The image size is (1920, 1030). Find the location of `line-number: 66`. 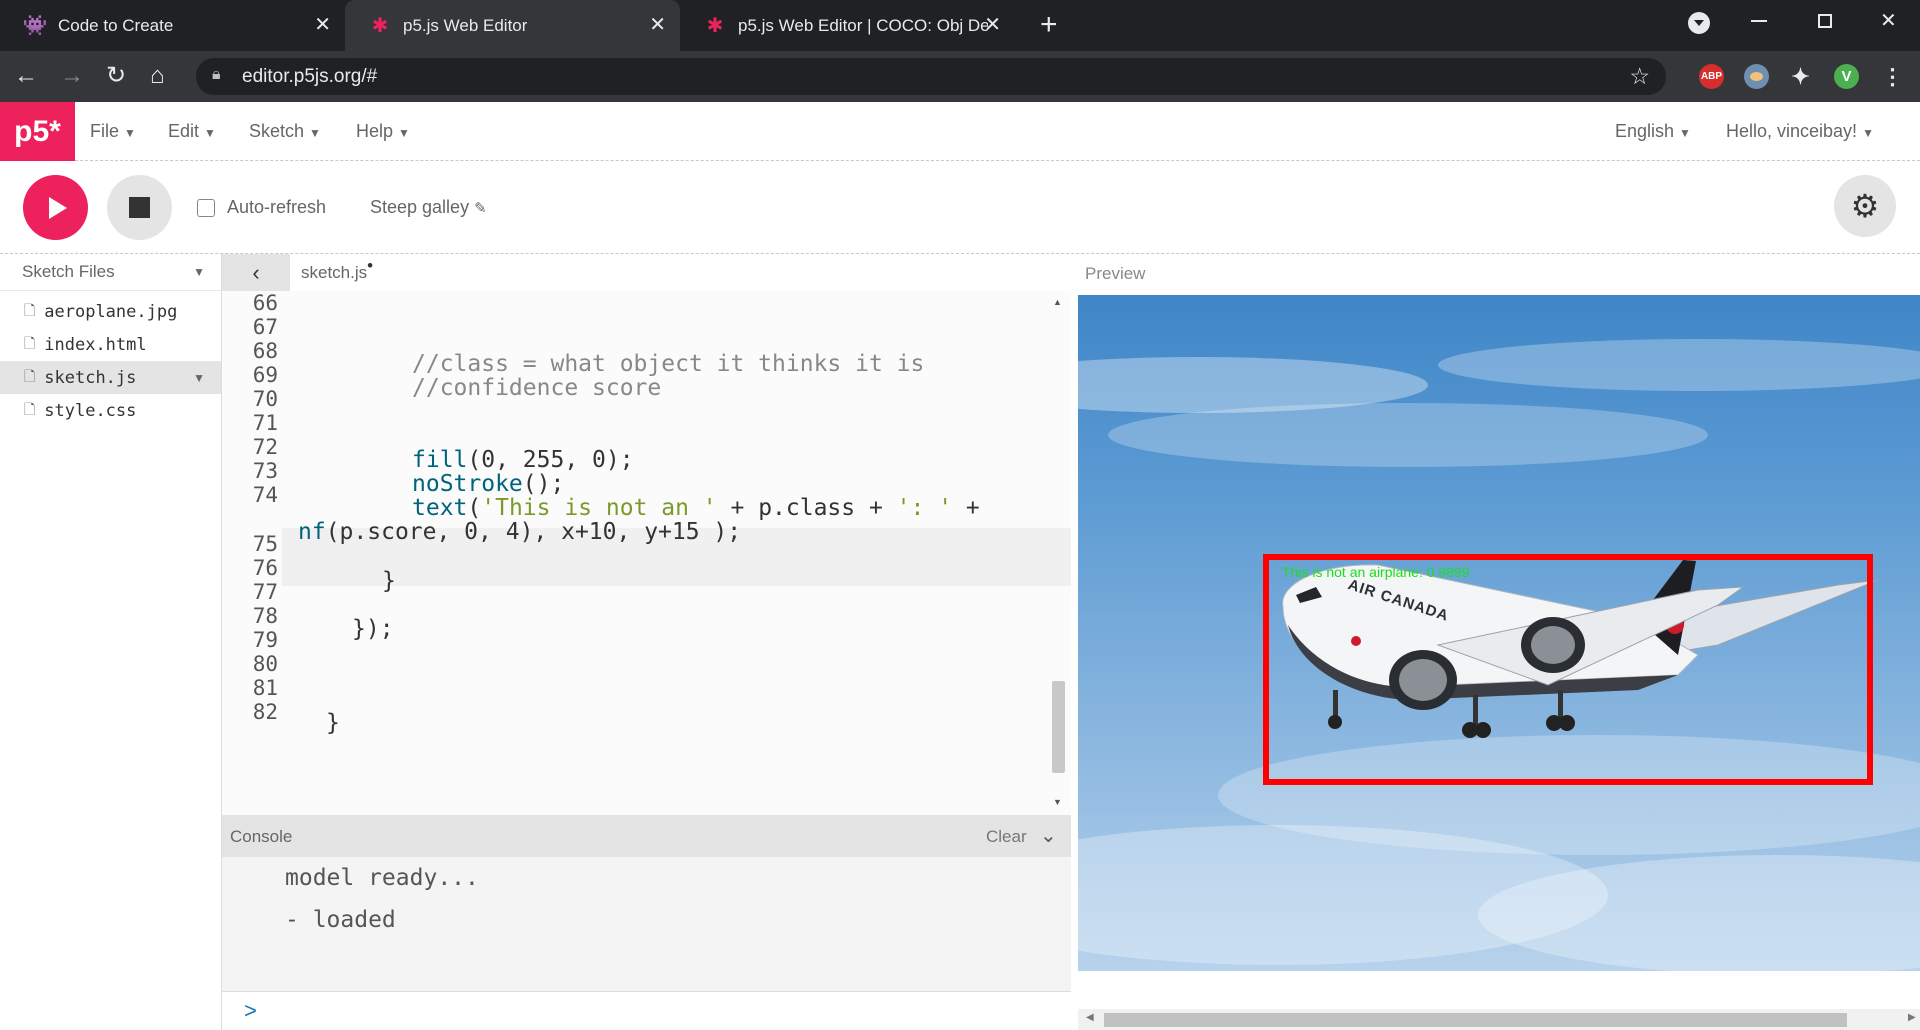

line-number: 66 is located at coordinates (265, 303).